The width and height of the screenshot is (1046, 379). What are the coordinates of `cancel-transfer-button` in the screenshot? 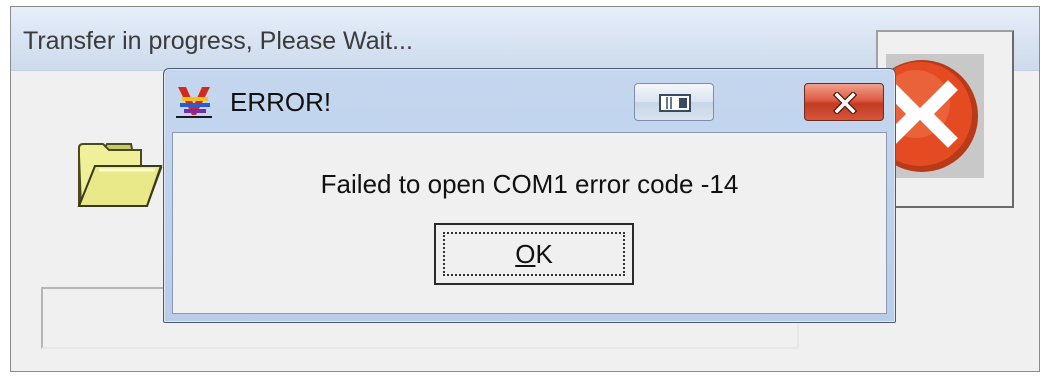 It's located at (945, 119).